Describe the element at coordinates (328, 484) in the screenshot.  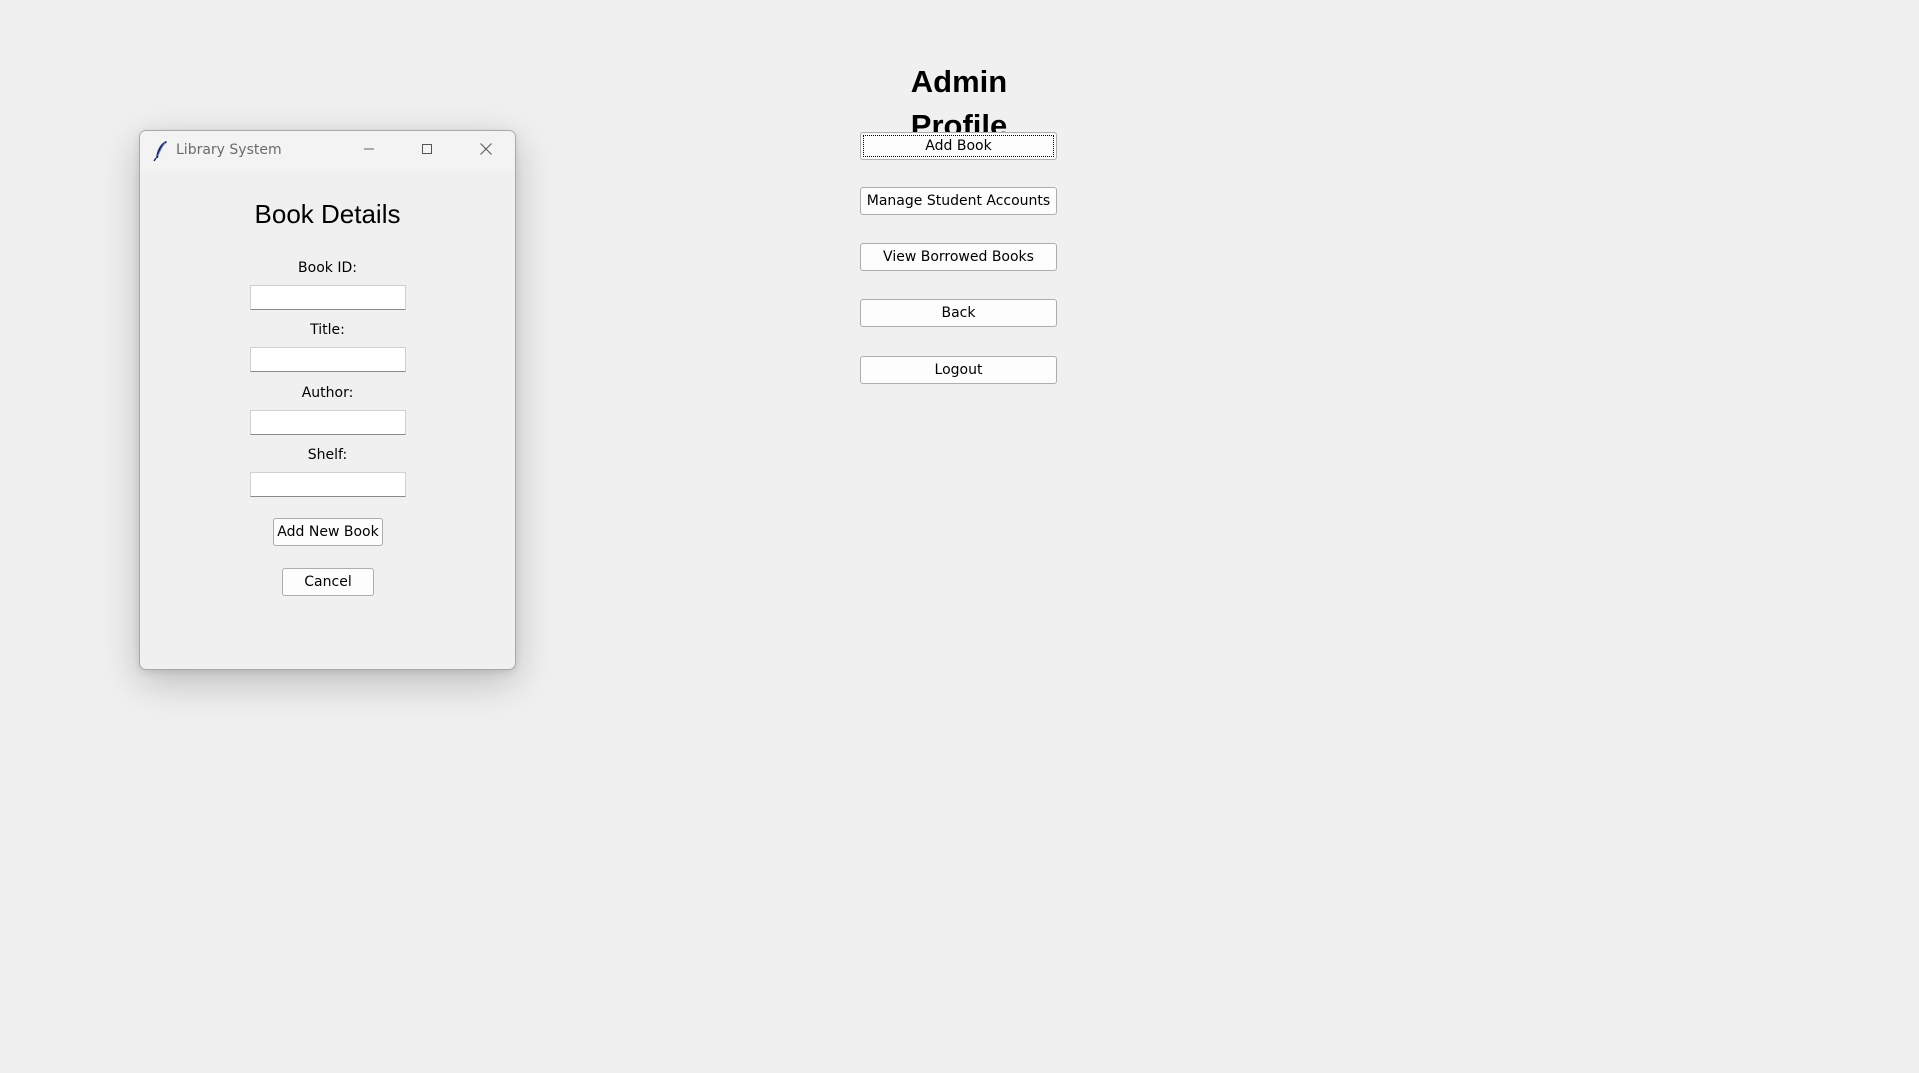
I see `shelf-input` at that location.